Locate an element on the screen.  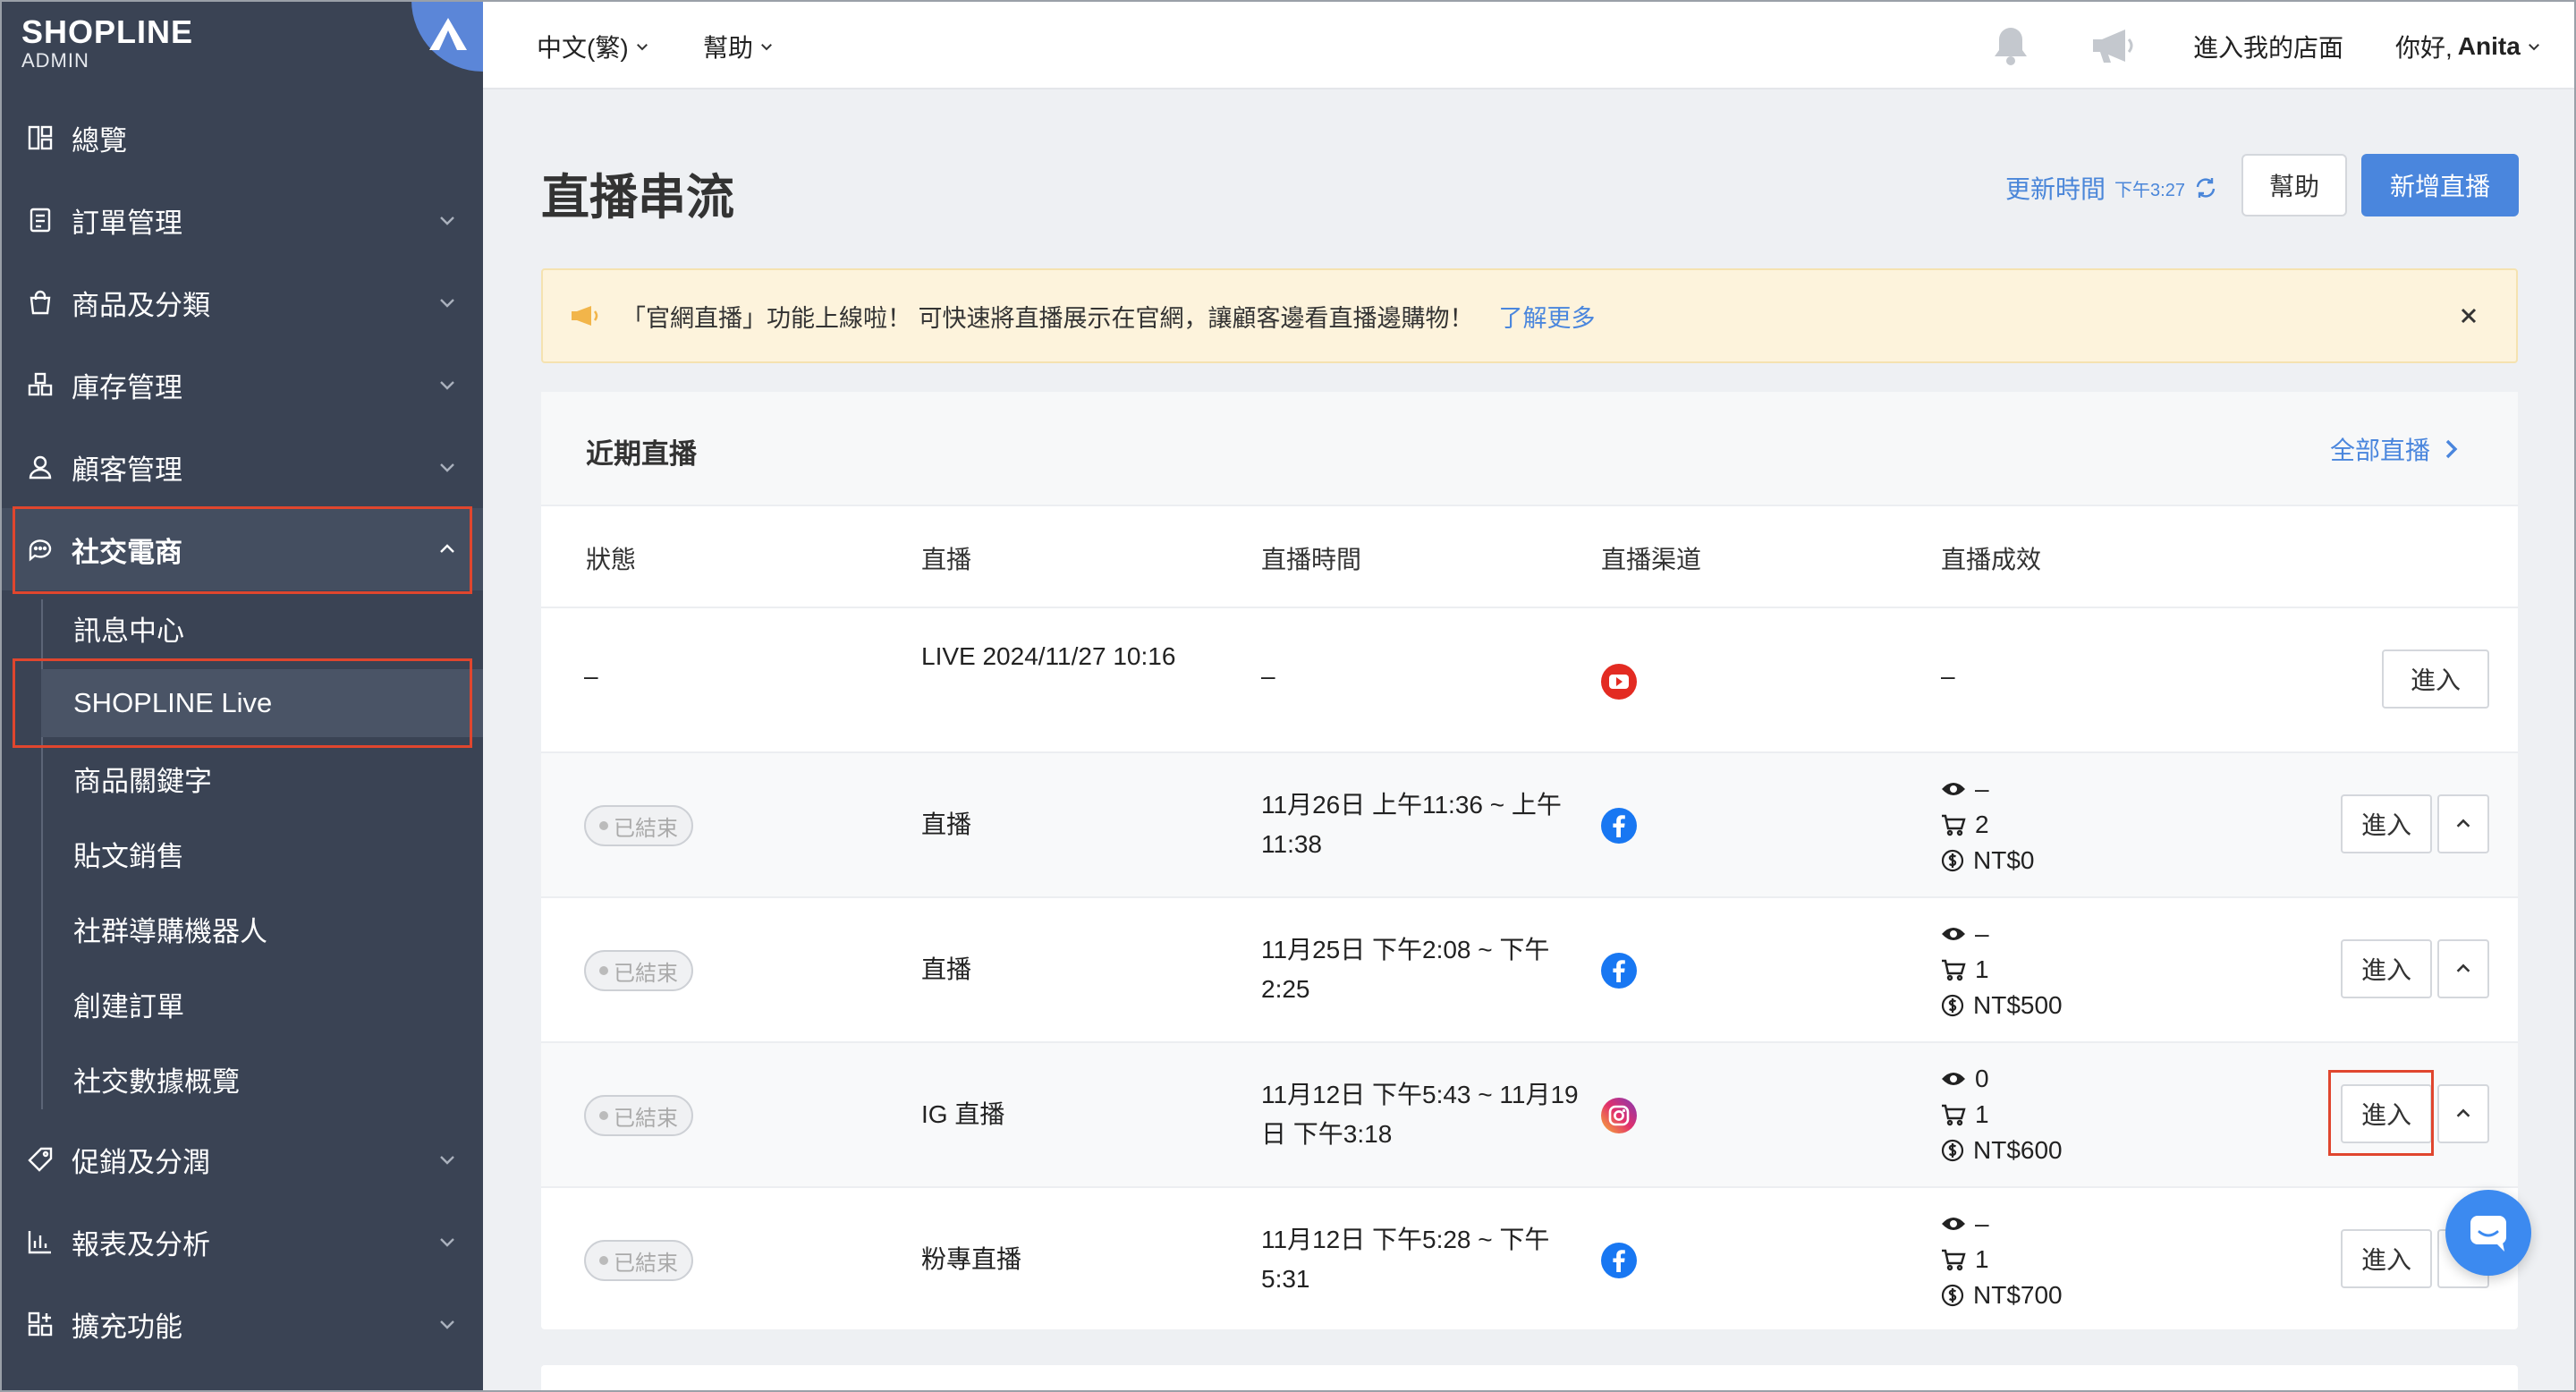
all-lives-link: 全部直播 is located at coordinates (2395, 449).